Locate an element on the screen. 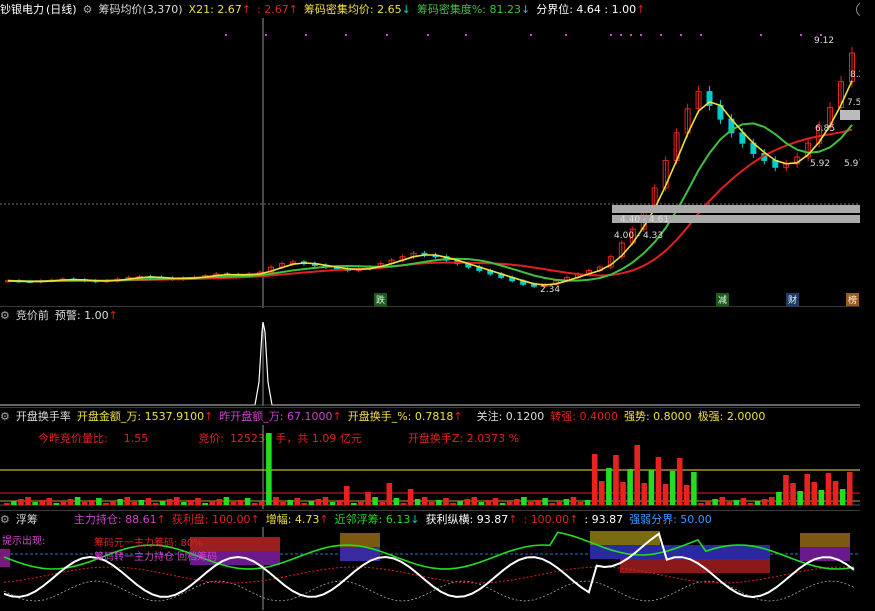  panel2-title: 竞价前 is located at coordinates (32, 315).